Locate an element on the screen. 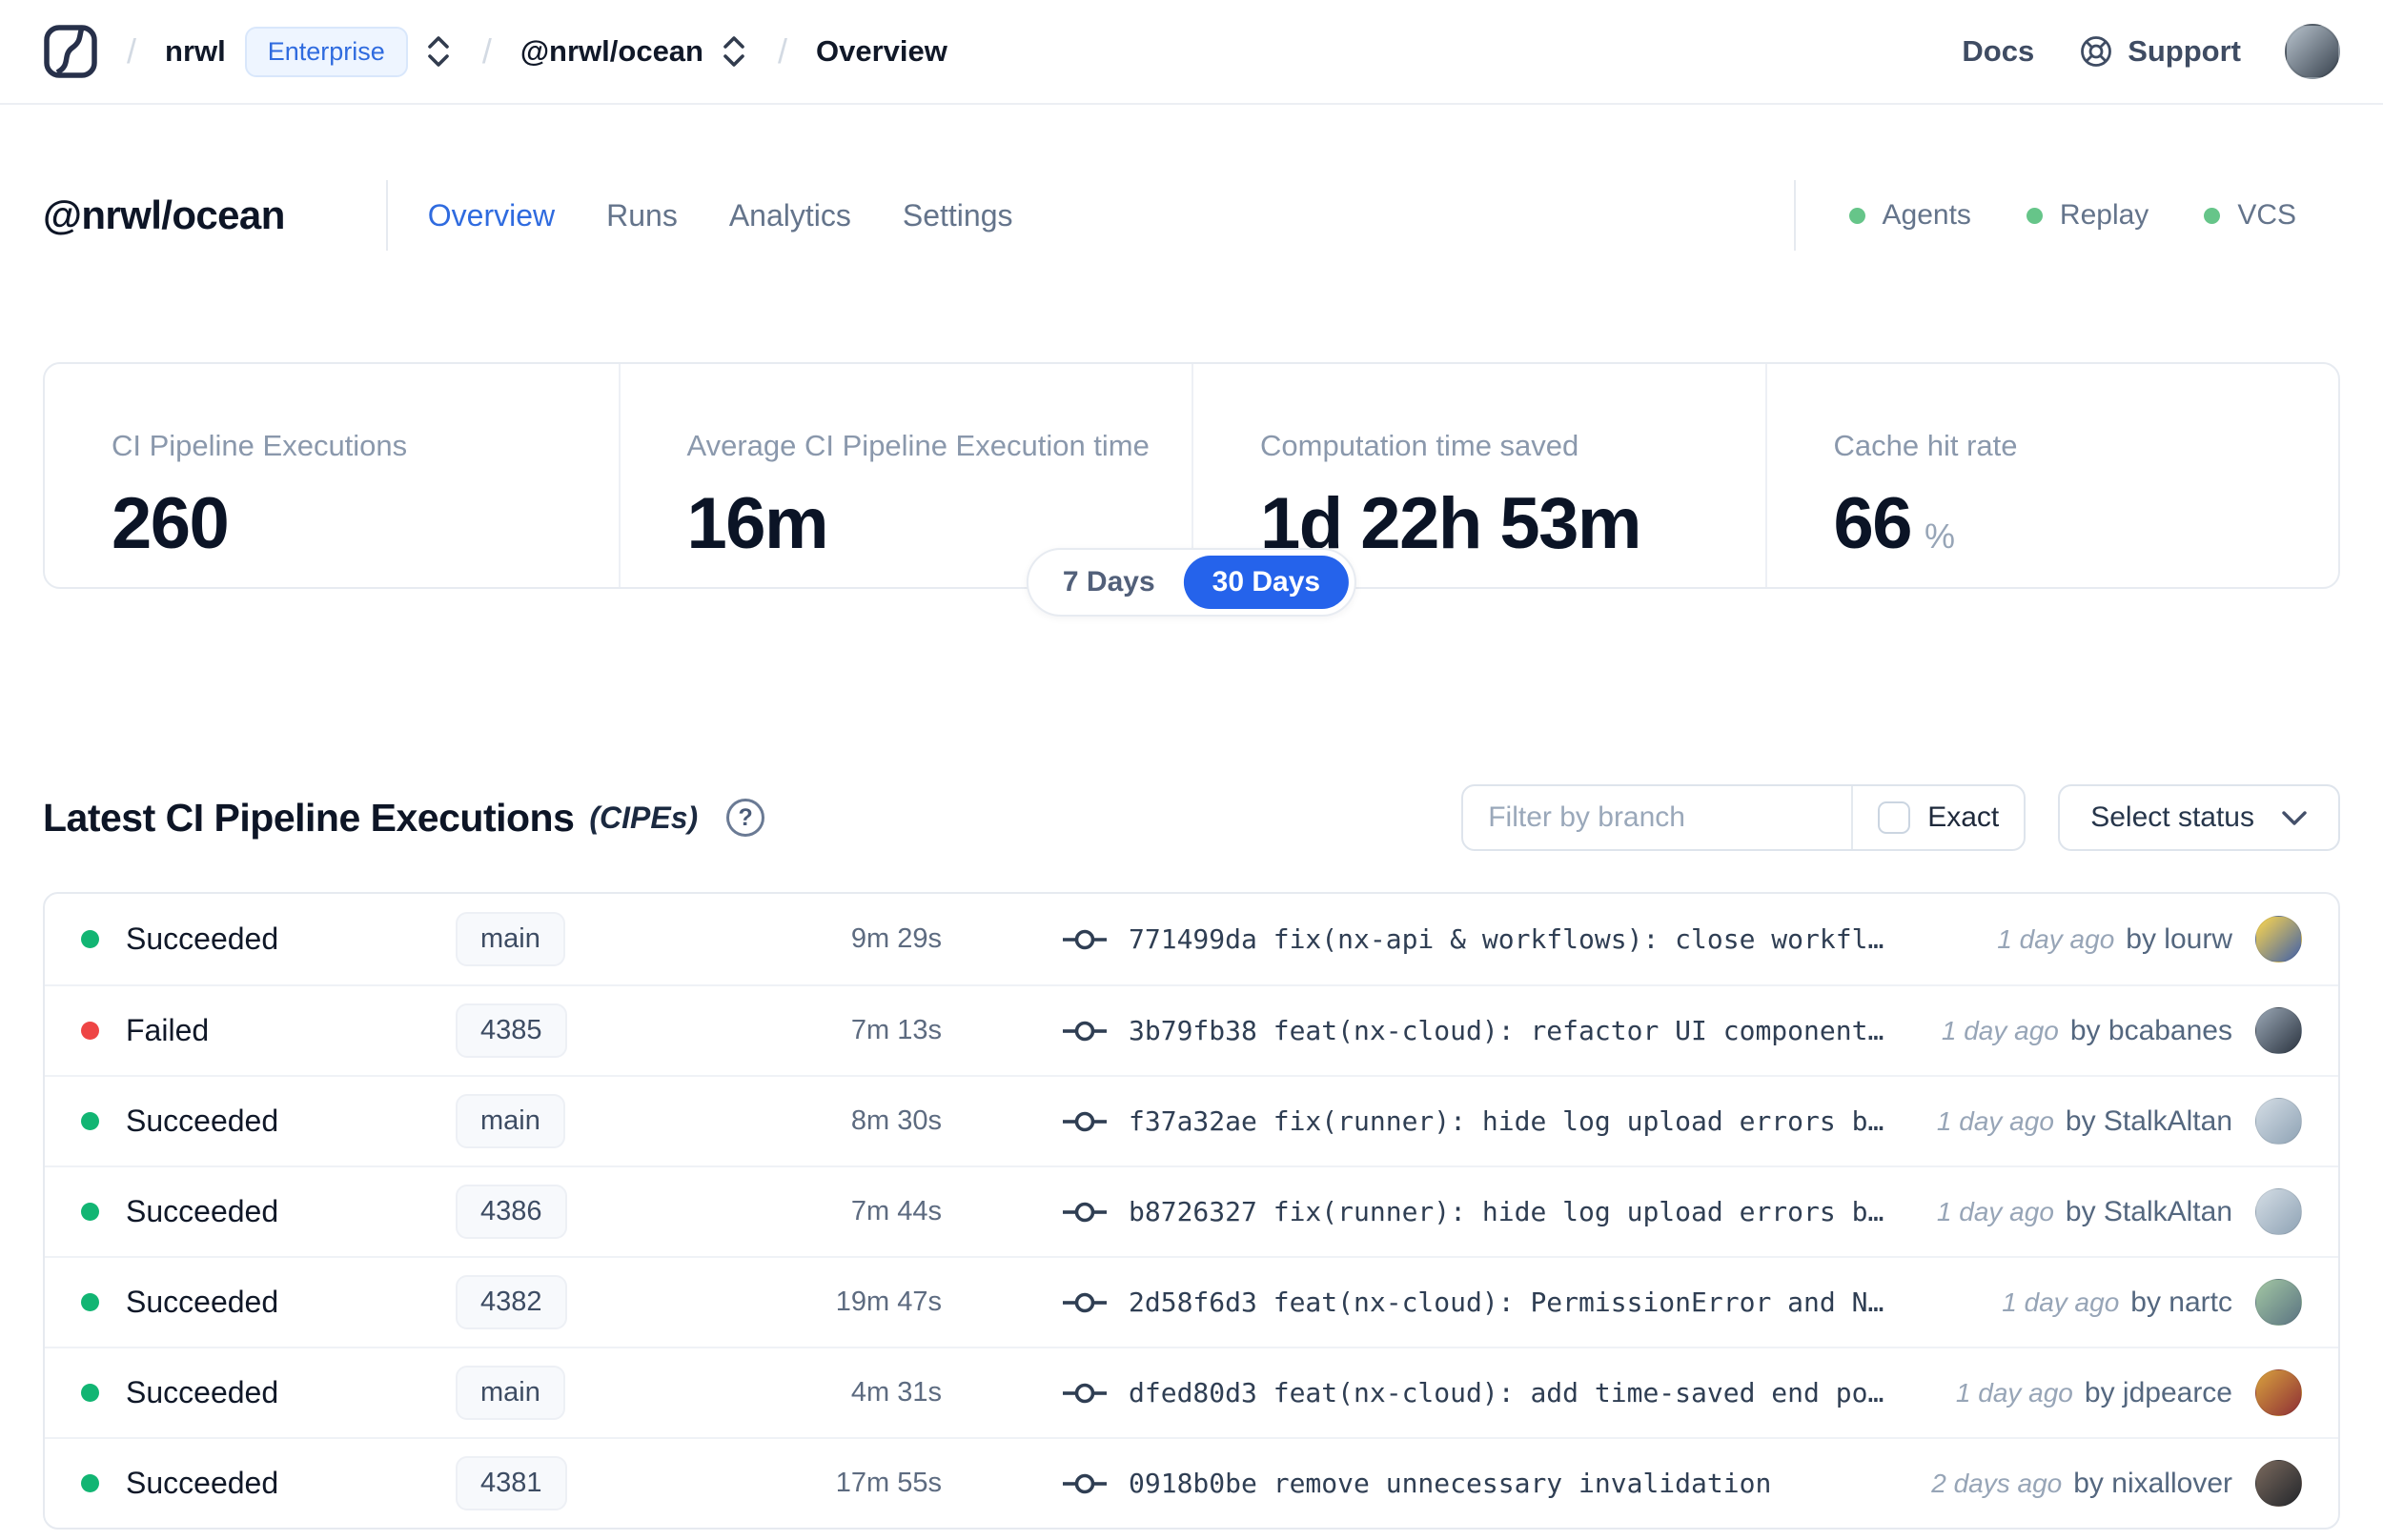 Image resolution: width=2383 pixels, height=1540 pixels. cipe-meta: 1 day ago by jdpearce is located at coordinates (2129, 1392).